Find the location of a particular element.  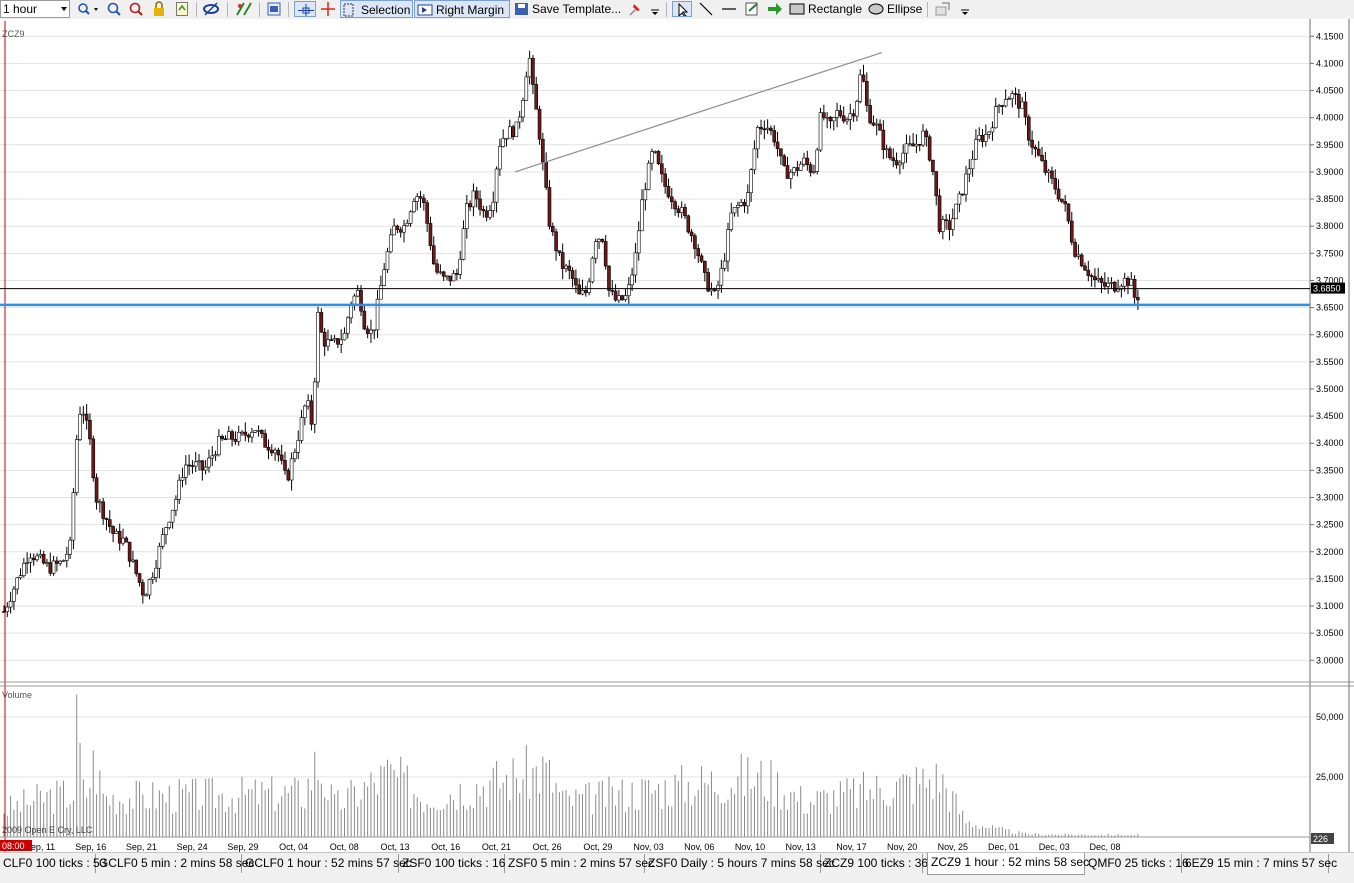

zoom-out-icon is located at coordinates (136, 9).